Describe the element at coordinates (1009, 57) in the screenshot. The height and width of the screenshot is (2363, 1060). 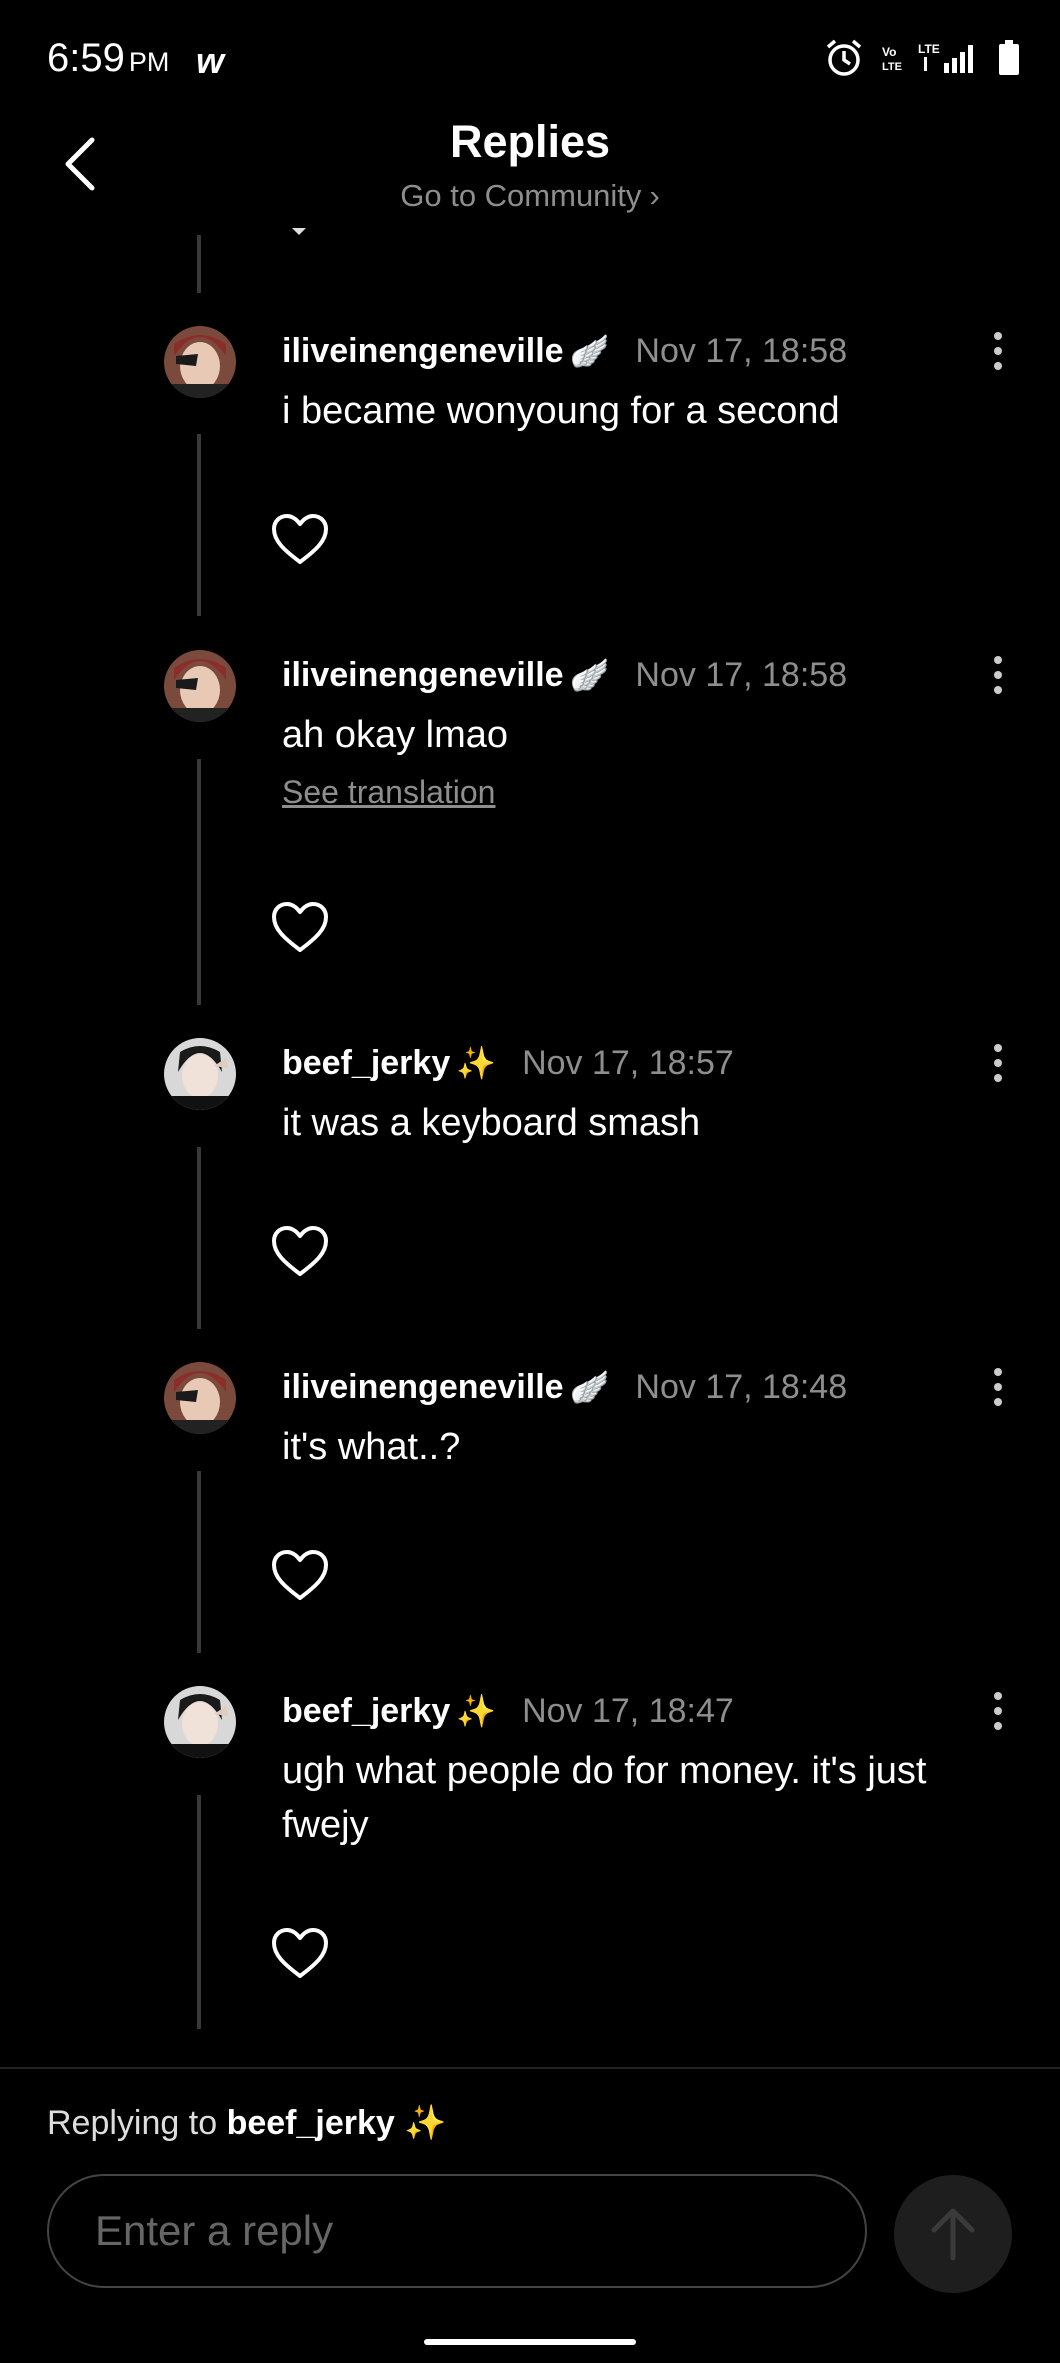
I see `battery-icon` at that location.